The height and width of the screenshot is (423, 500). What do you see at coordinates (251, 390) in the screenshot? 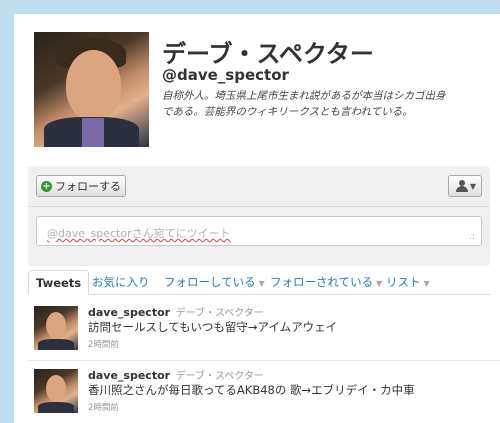
I see `tweet-text: 香川照之さんが毎日歌ってるAKB48の 歌→エブリデイ・カ中車` at bounding box center [251, 390].